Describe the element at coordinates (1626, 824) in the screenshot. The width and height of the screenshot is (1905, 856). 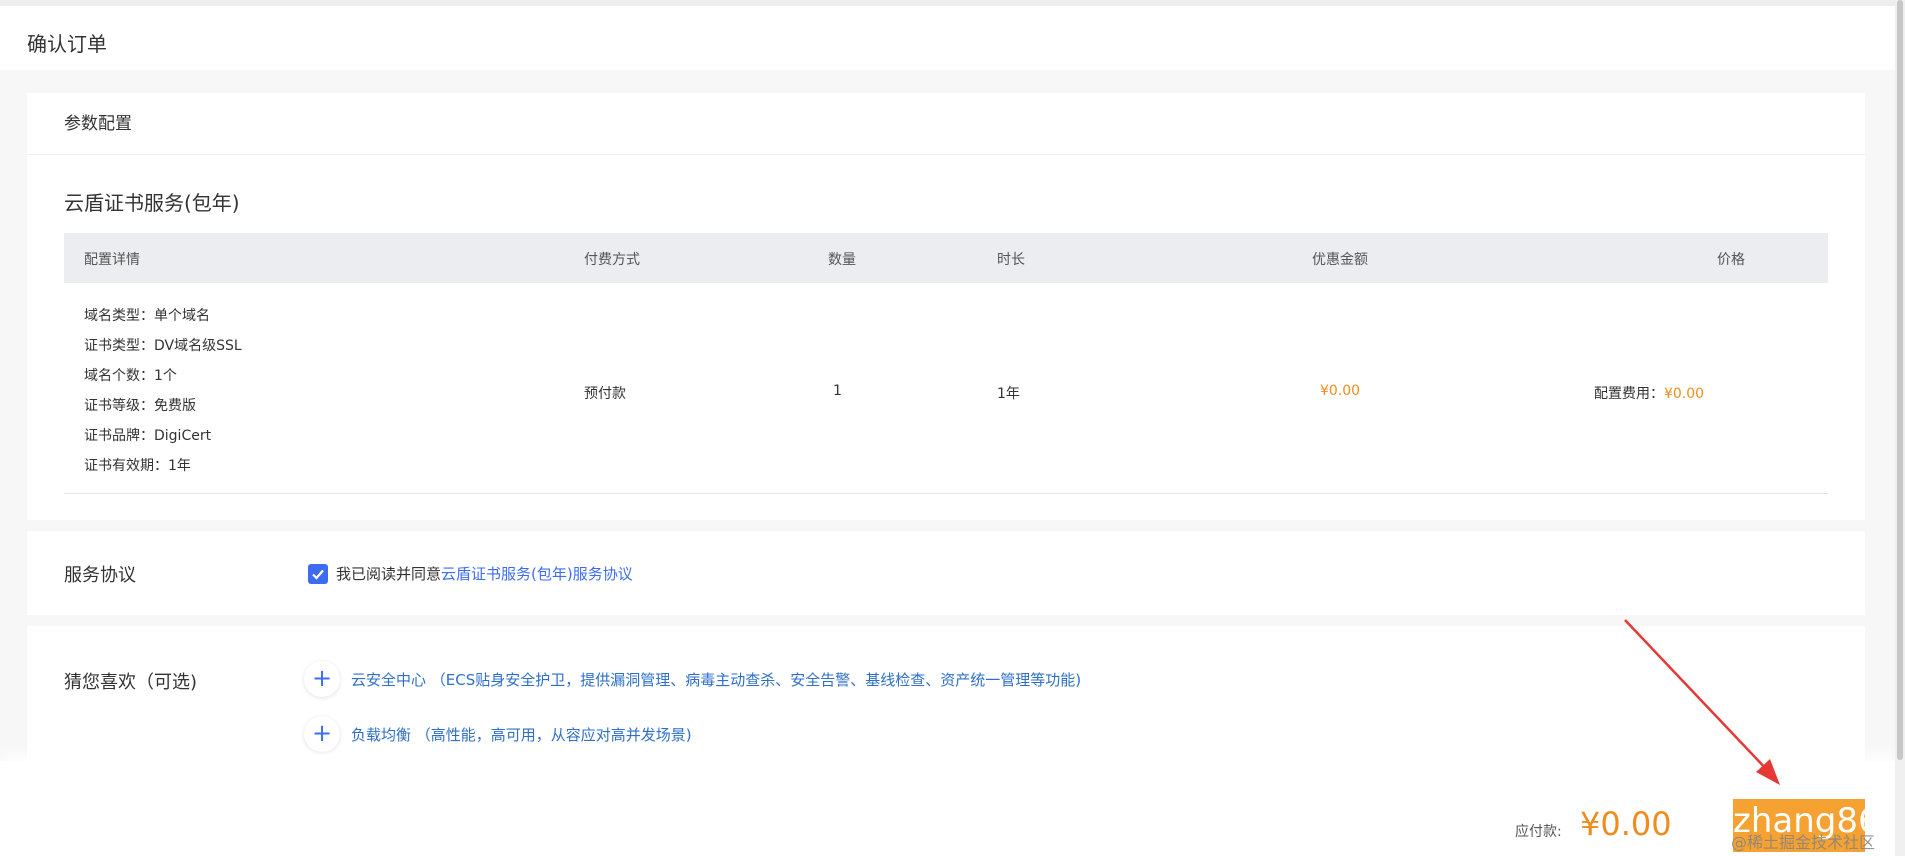
I see `payable-amount: ¥0.00` at that location.